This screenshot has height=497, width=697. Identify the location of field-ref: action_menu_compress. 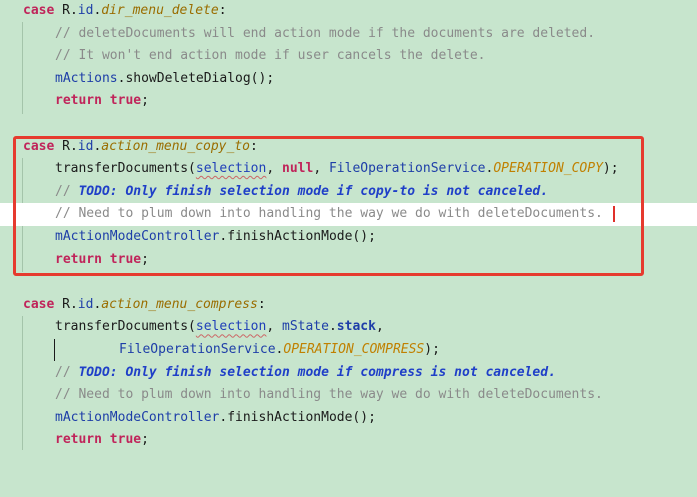
(179, 304).